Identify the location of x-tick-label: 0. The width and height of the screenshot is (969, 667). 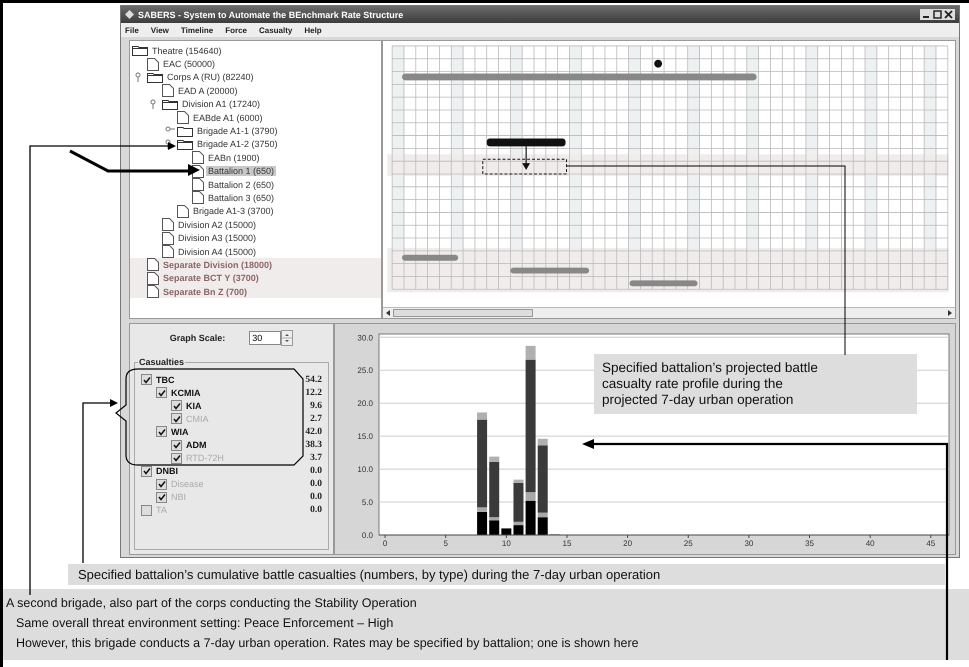
(385, 543).